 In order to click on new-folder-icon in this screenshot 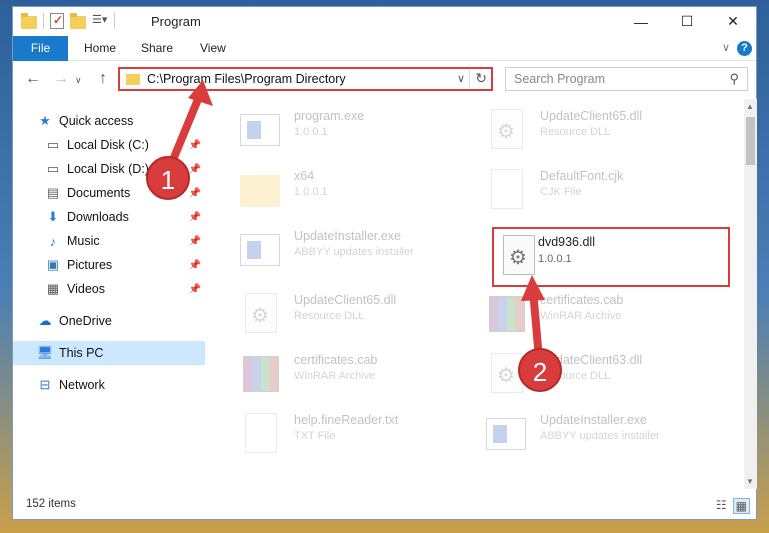, I will do `click(78, 20)`.